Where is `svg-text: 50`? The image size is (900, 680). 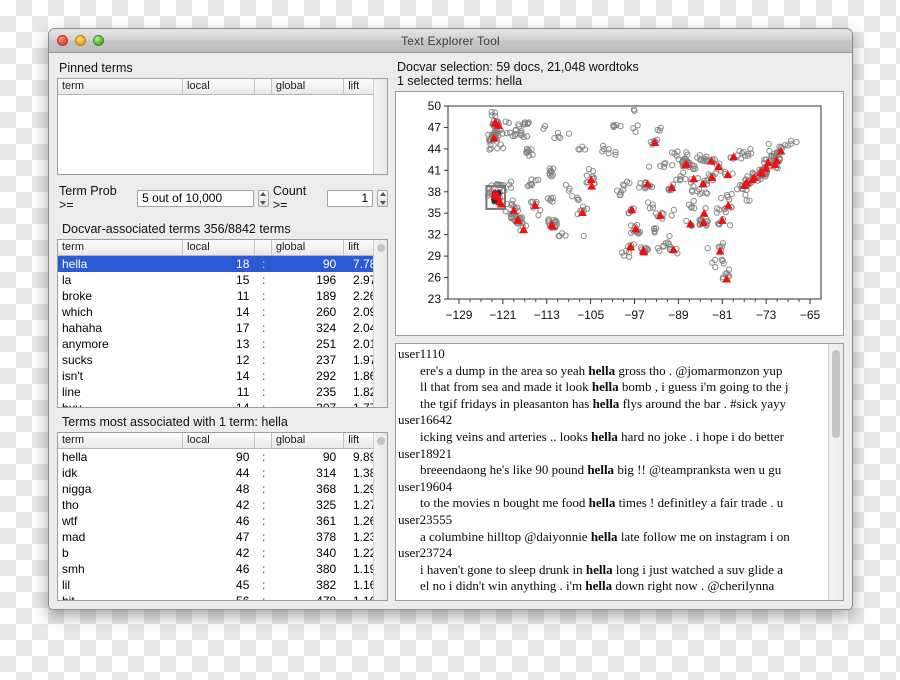 svg-text: 50 is located at coordinates (435, 106).